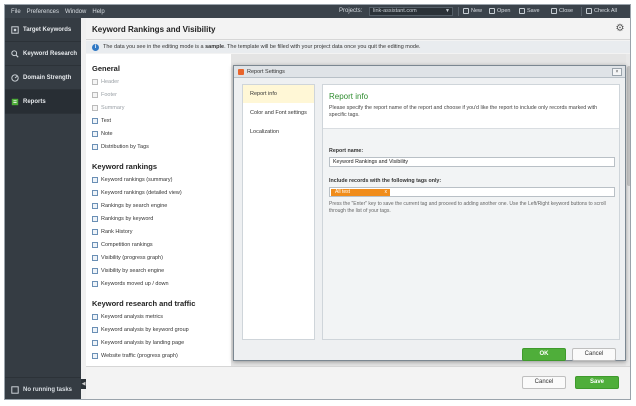 Image resolution: width=636 pixels, height=406 pixels. What do you see at coordinates (138, 343) in the screenshot?
I see `template-item: Keyword analysis by landing page` at bounding box center [138, 343].